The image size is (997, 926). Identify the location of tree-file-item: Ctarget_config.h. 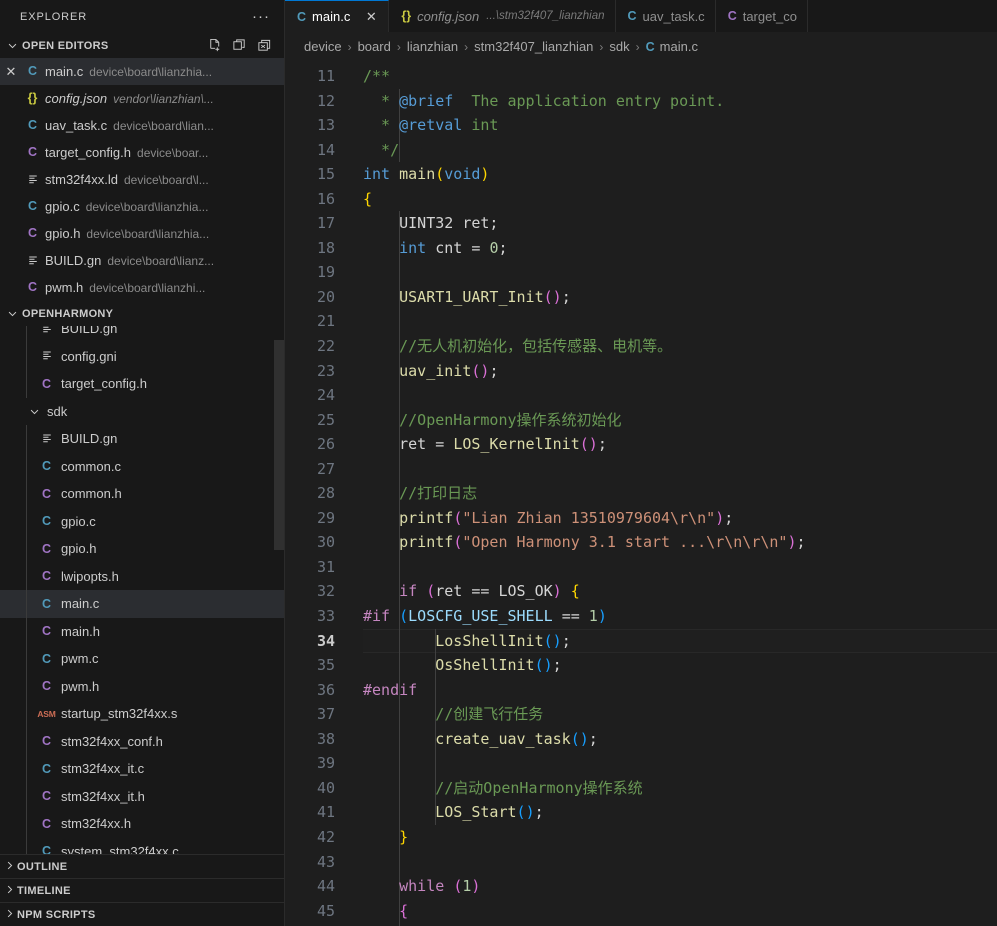
(142, 384).